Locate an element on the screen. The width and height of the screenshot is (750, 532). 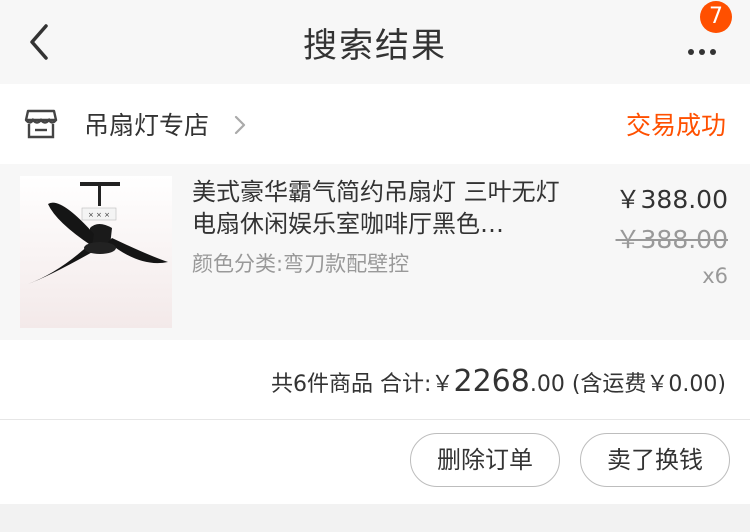
product-quantity: x6 is located at coordinates (715, 276).